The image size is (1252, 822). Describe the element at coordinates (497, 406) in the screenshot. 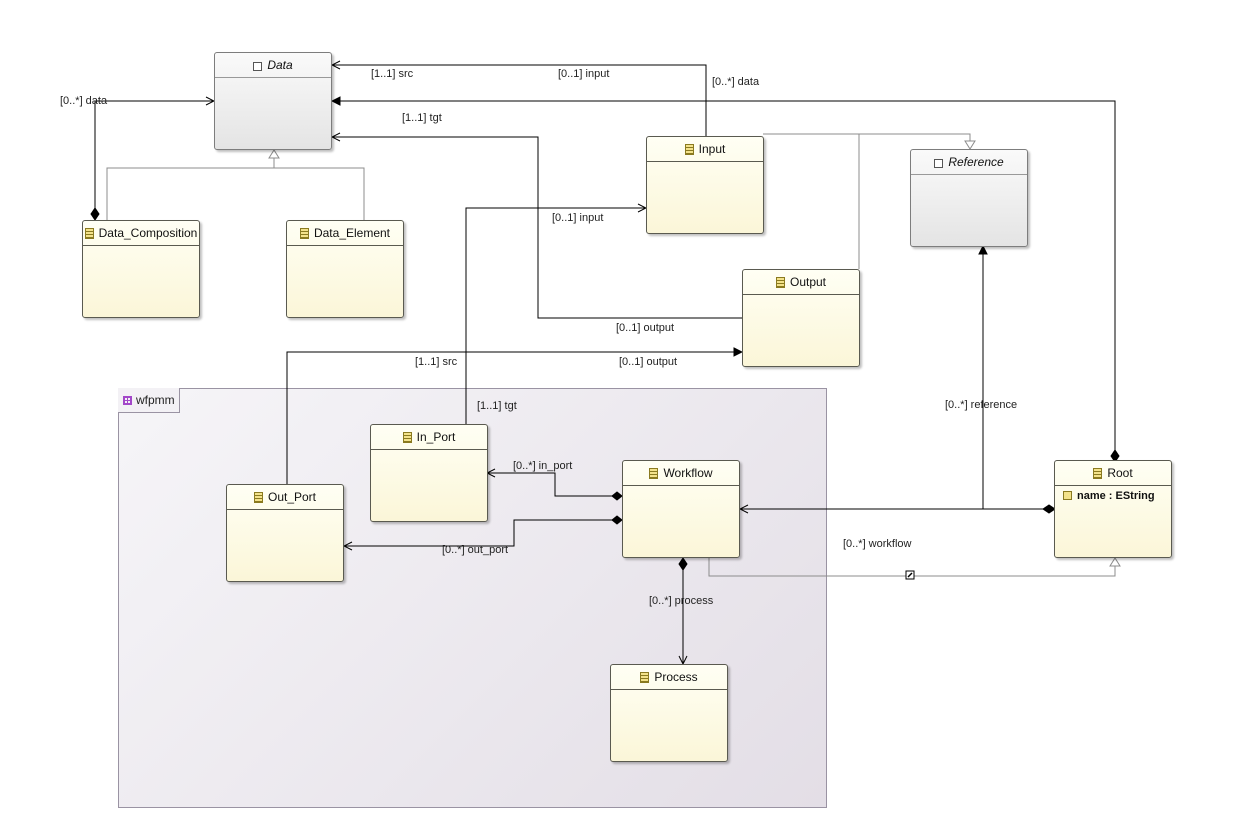

I see `label-inport-tgt: [1..1] tgt` at that location.